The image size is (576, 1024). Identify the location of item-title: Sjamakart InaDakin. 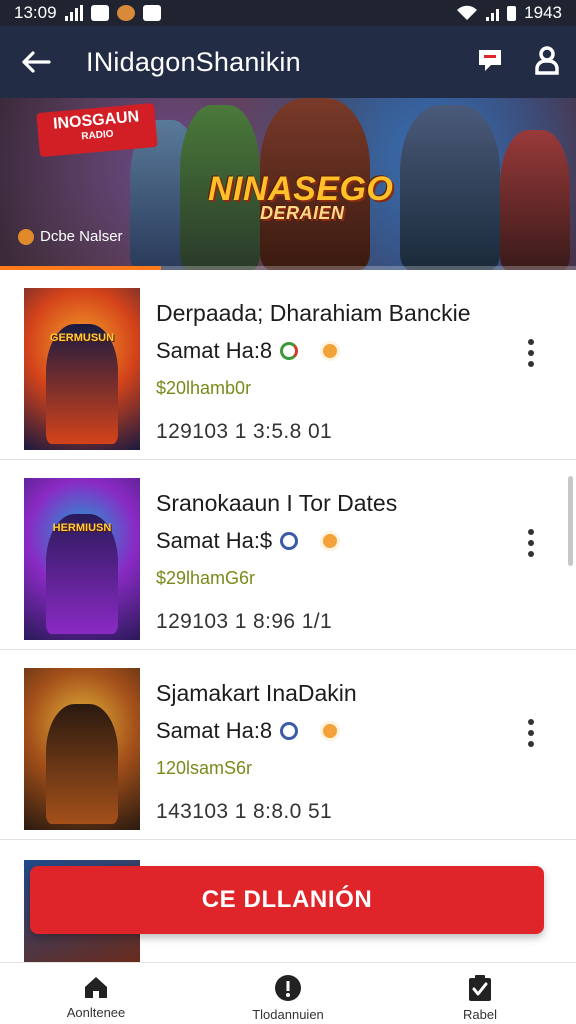
(256, 693).